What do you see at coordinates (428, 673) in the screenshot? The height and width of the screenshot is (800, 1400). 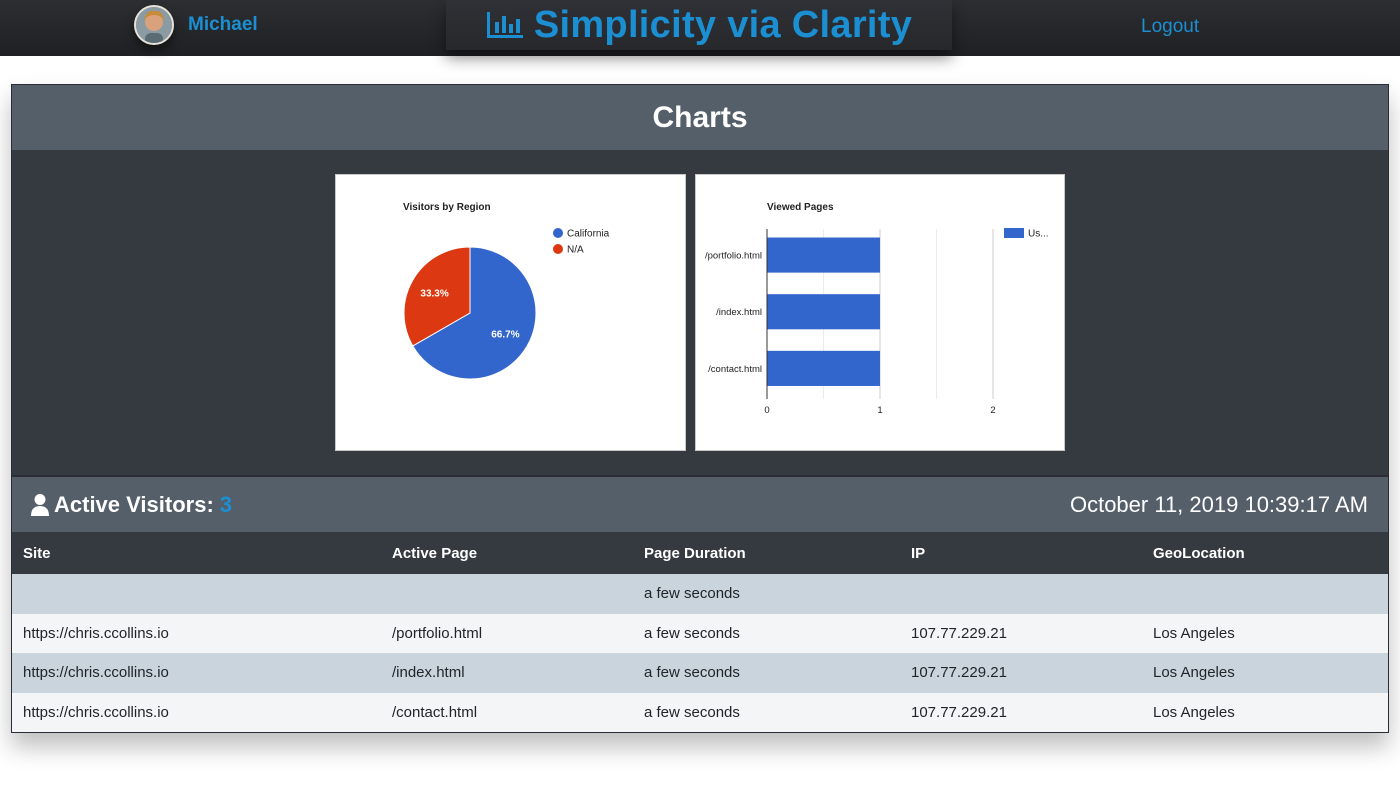 I see `cell-active-page: /index.html` at bounding box center [428, 673].